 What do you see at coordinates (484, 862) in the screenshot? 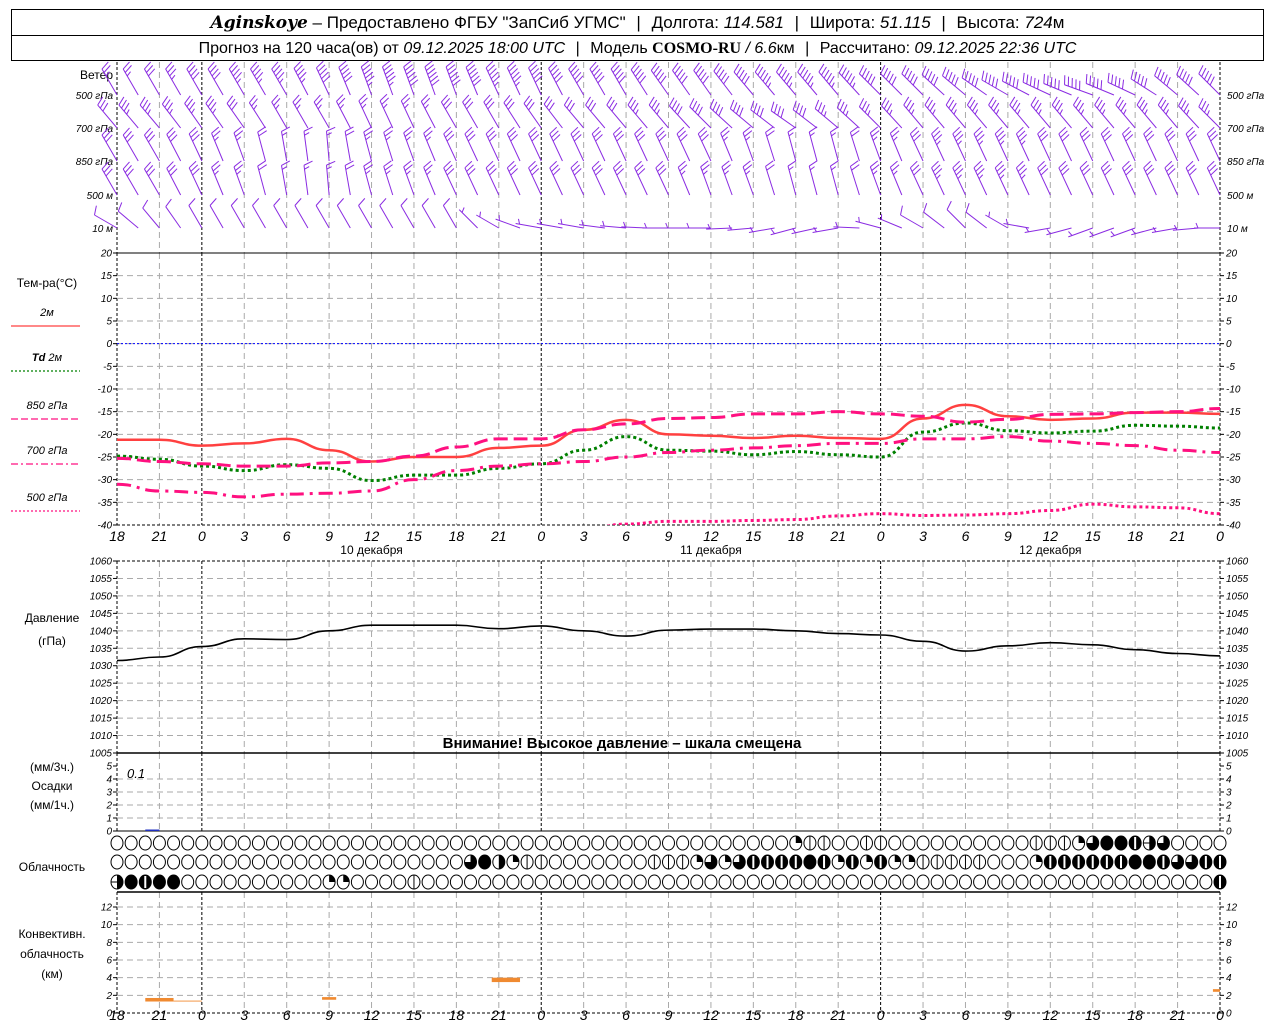
I see `cloud-fill` at bounding box center [484, 862].